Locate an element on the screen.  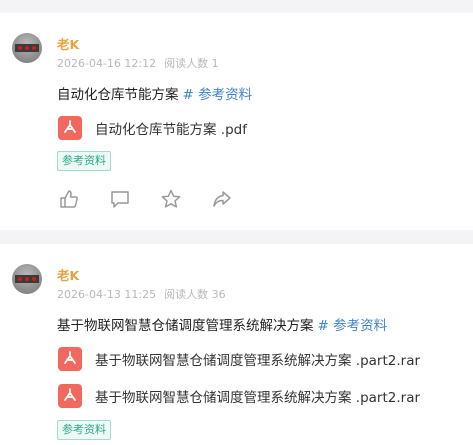
thumbs-up-icon is located at coordinates (69, 199).